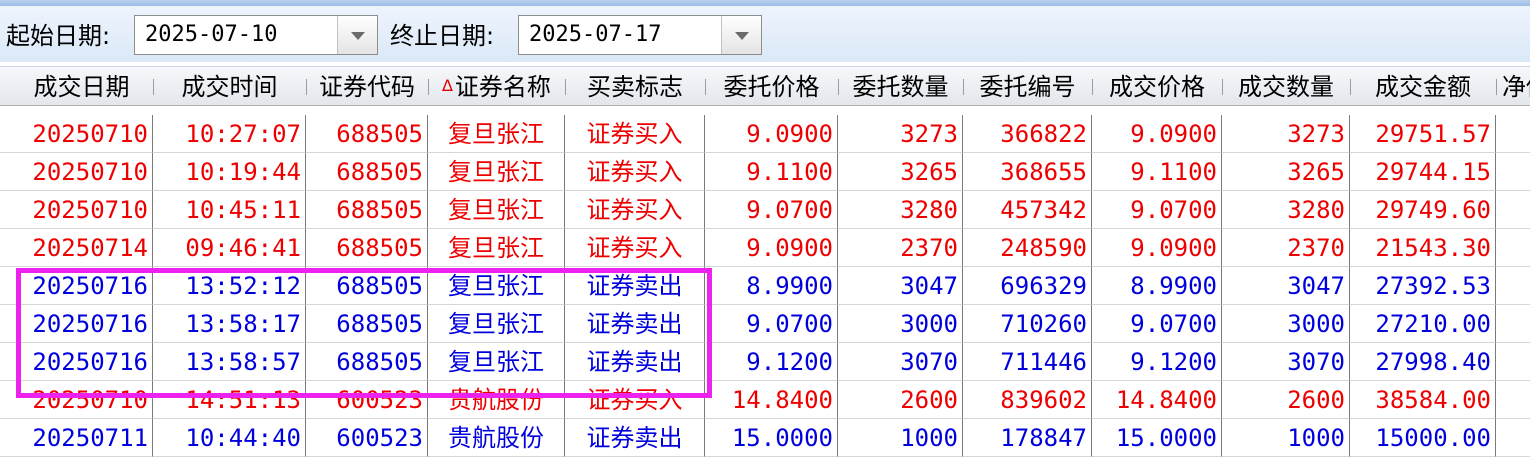 The image size is (1530, 457). I want to click on column-header-label: 证券名称, so click(502, 87).